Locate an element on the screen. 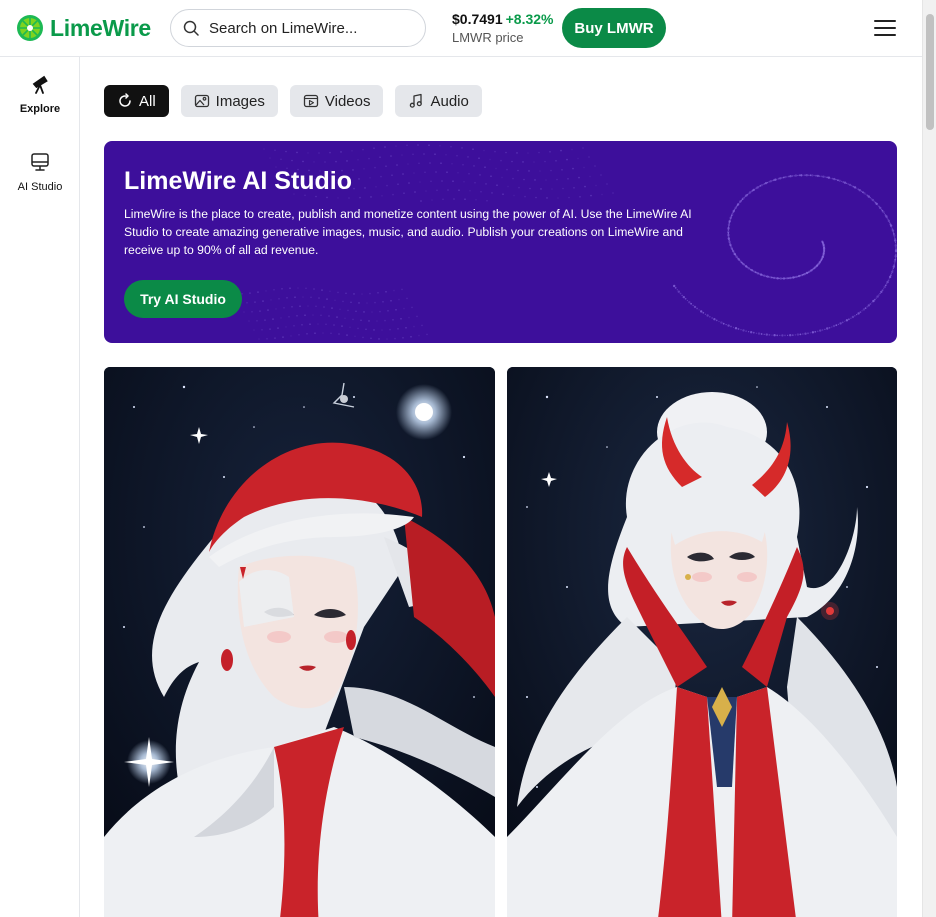 This screenshot has height=917, width=936. price-change: +8.32% is located at coordinates (529, 19).